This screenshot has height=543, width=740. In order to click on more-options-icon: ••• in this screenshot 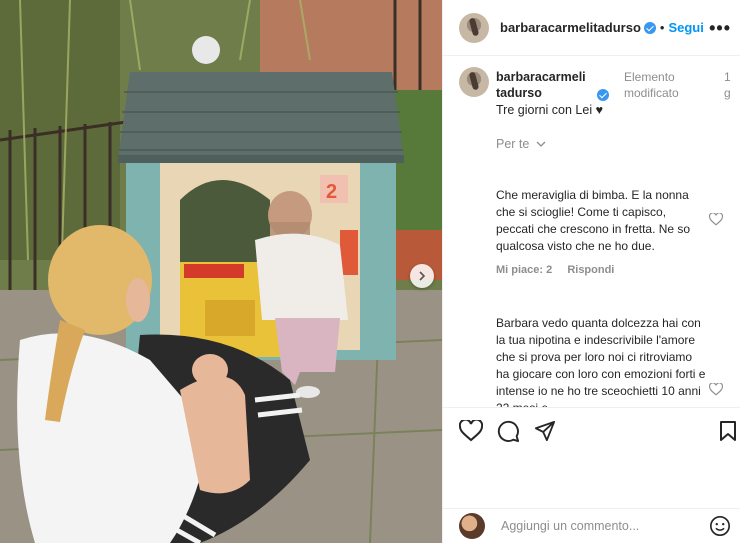, I will do `click(720, 28)`.